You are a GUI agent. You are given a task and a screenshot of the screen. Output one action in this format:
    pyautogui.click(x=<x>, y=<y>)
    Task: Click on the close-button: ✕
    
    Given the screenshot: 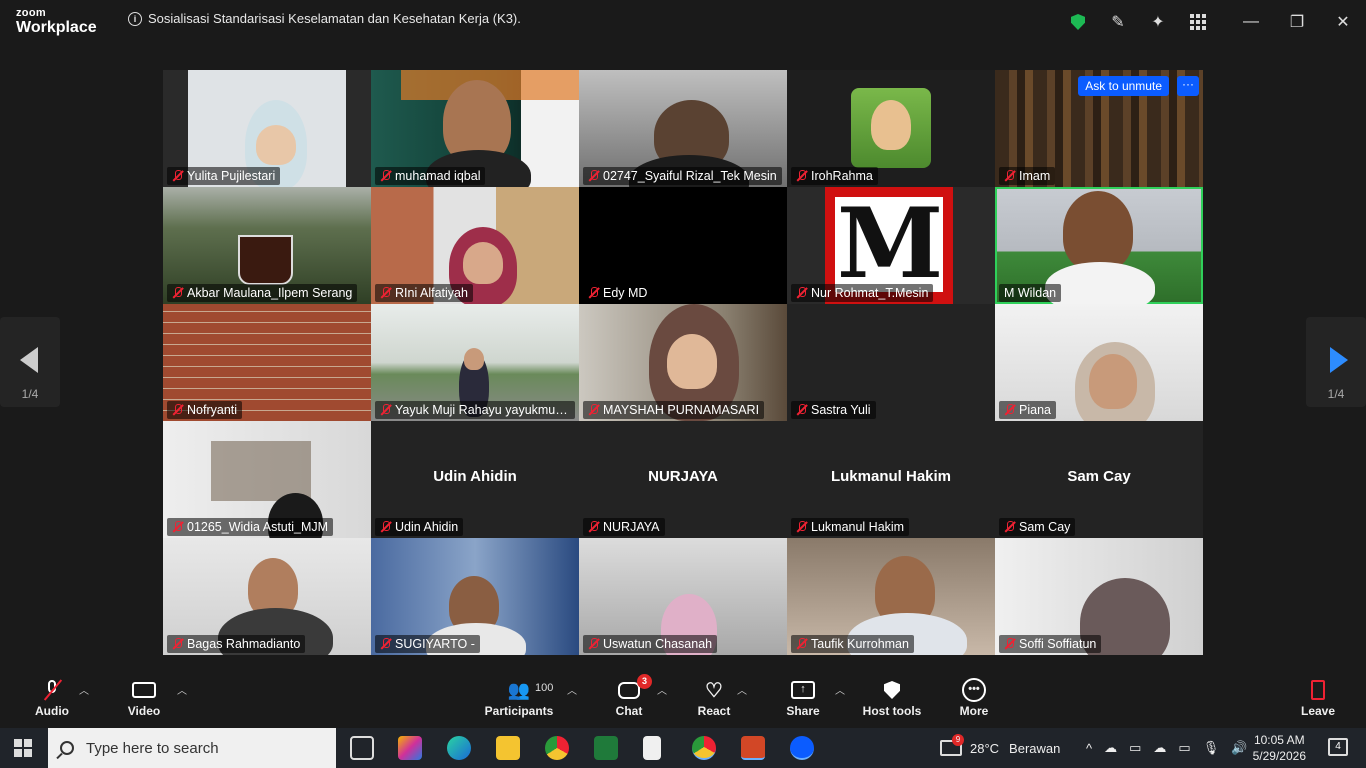 What is the action you would take?
    pyautogui.click(x=1343, y=22)
    